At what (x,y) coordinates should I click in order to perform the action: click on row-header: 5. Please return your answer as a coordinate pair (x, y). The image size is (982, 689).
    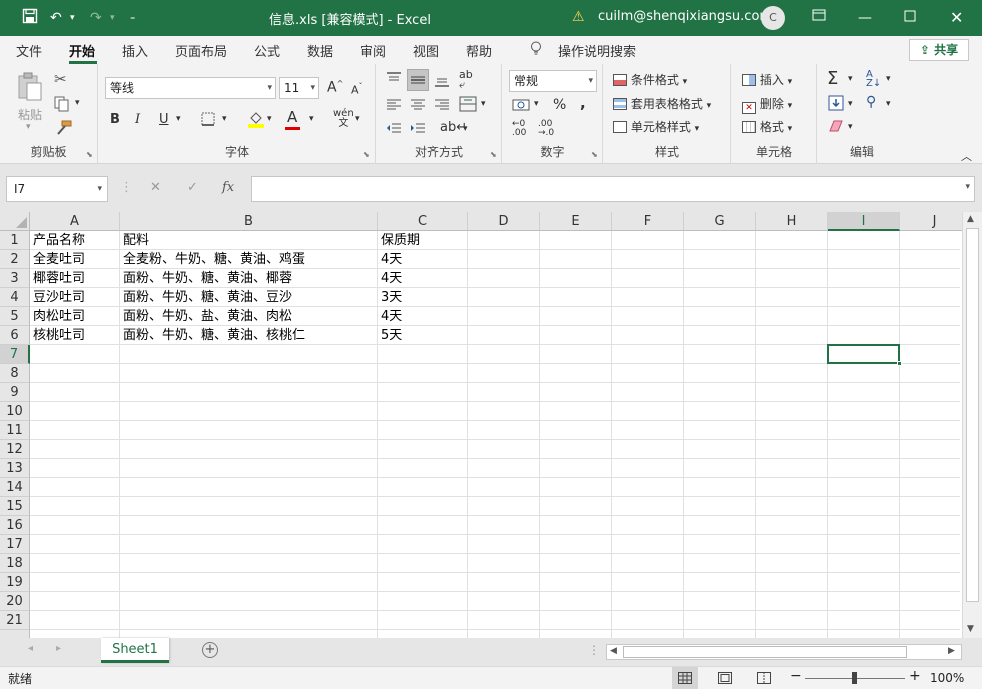
    Looking at the image, I should click on (15, 316).